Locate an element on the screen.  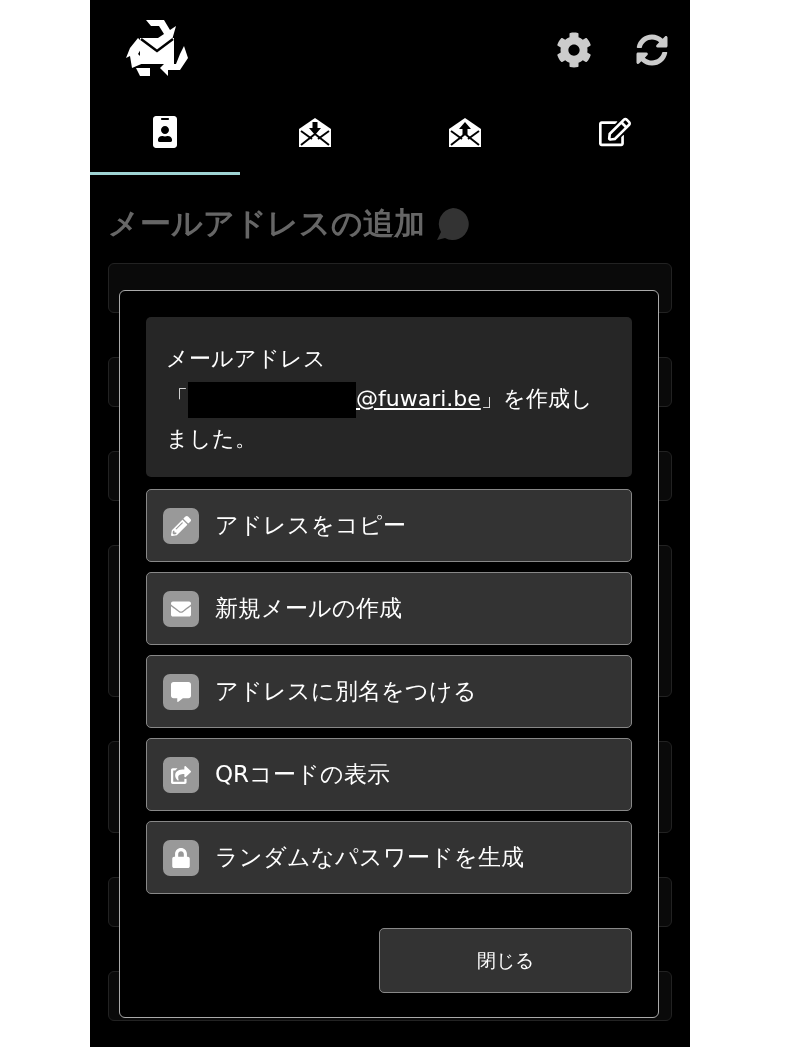
envelope-down-arrow-icon is located at coordinates (315, 132).